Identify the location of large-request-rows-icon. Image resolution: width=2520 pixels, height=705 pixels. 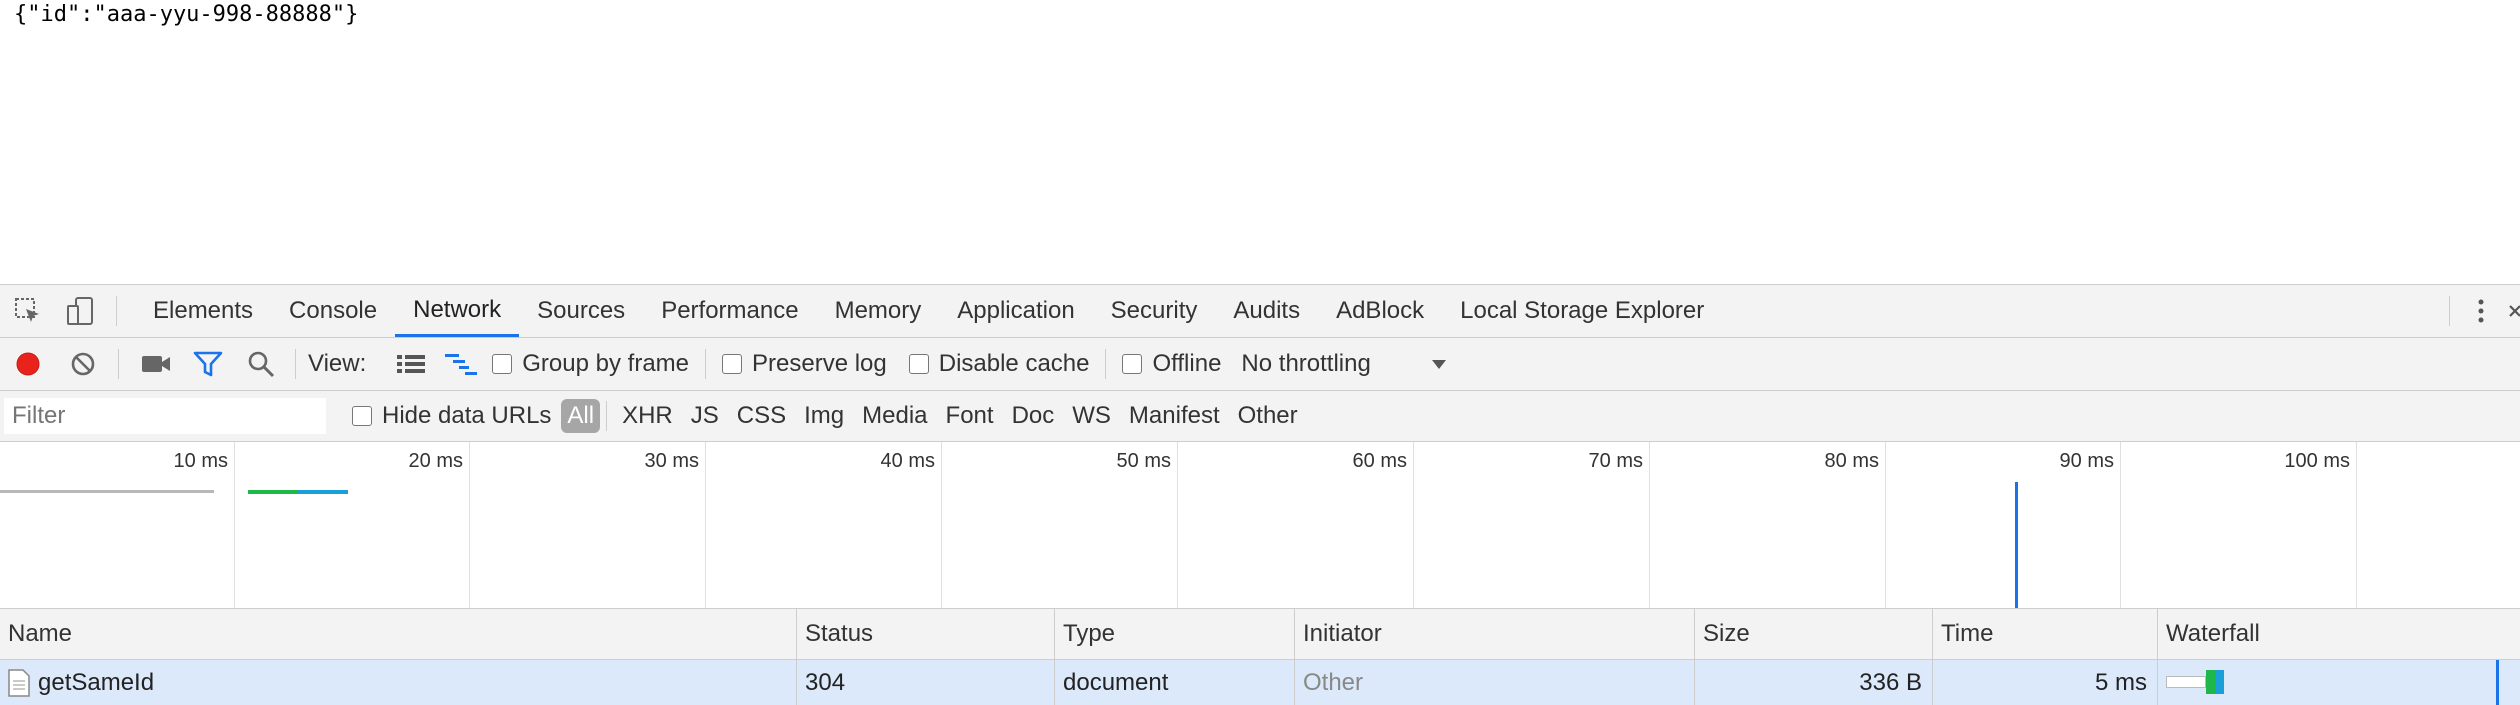
(411, 364).